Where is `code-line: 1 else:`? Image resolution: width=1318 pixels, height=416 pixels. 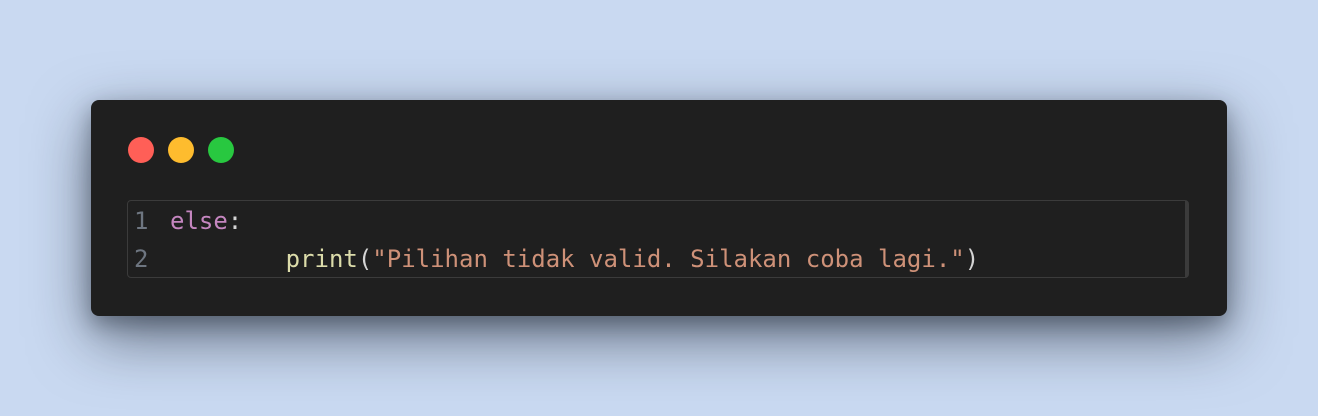 code-line: 1 else: is located at coordinates (185, 221).